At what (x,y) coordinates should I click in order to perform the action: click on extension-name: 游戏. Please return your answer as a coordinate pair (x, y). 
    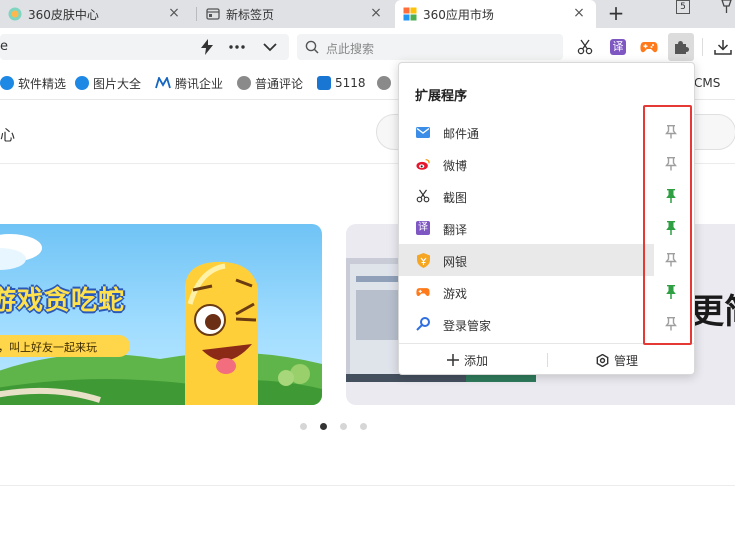
    Looking at the image, I should click on (455, 294).